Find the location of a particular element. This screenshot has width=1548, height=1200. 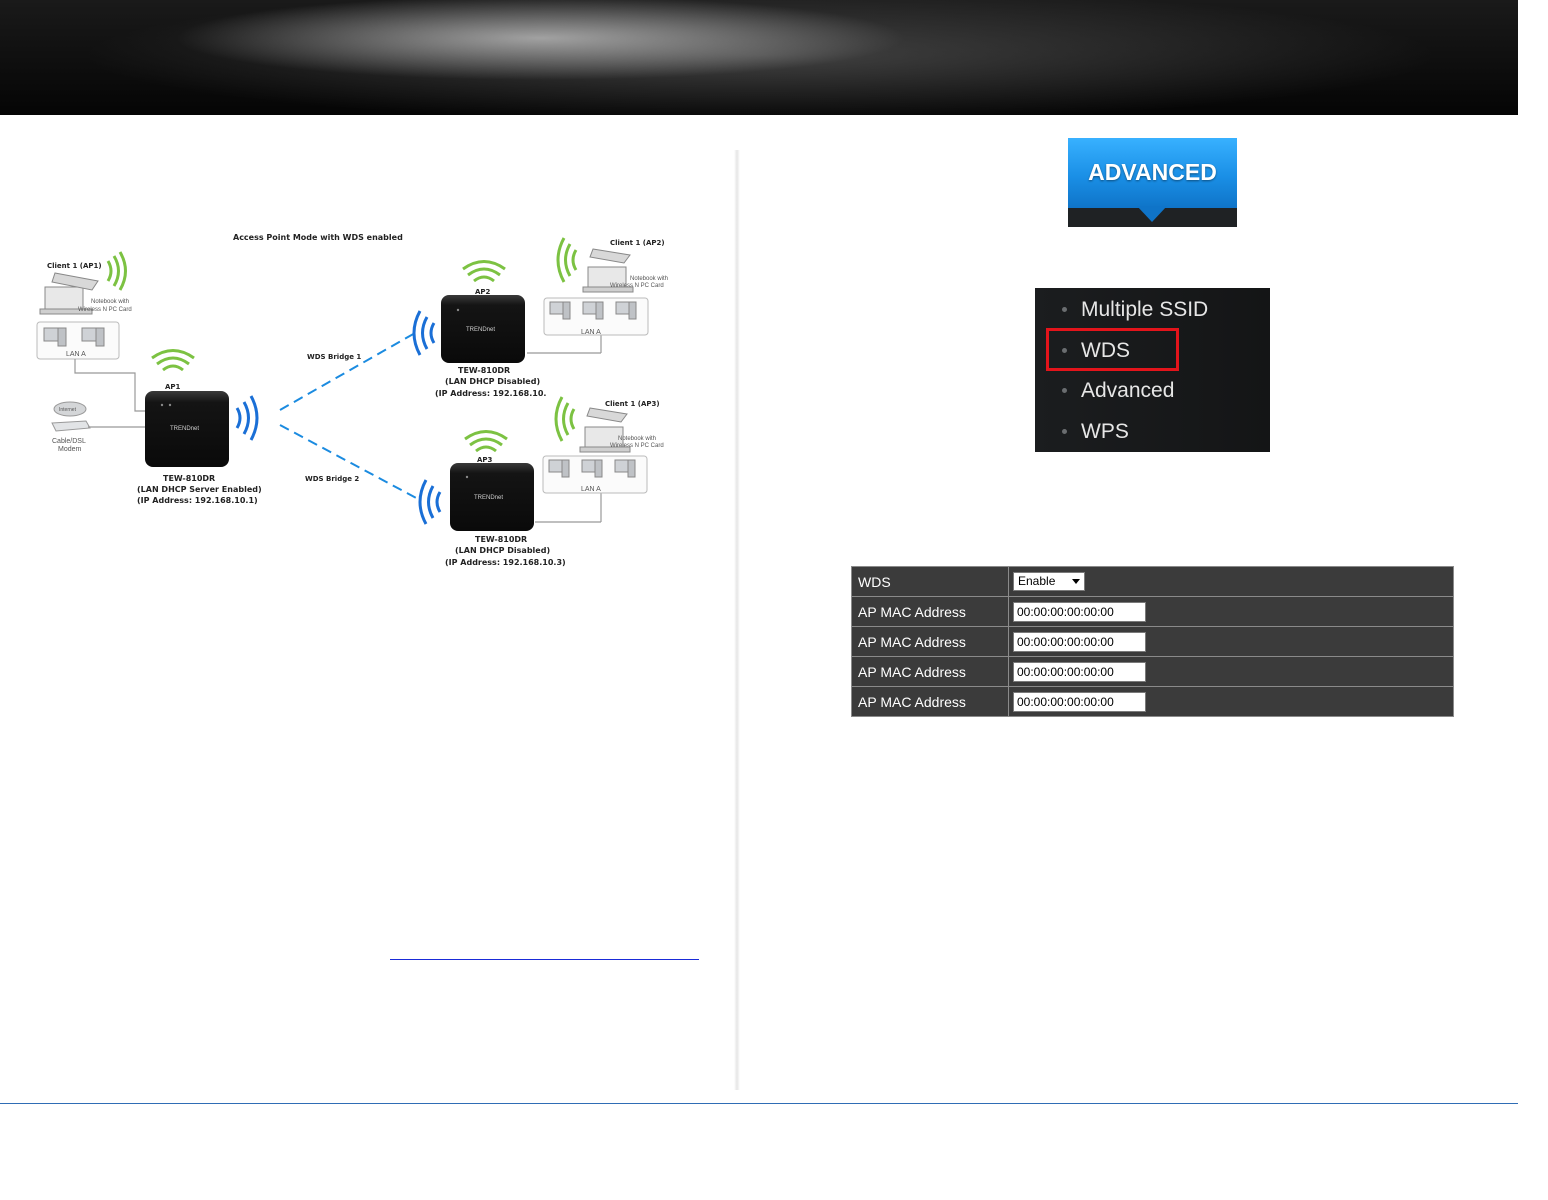

chevron-down-icon is located at coordinates (1076, 581).